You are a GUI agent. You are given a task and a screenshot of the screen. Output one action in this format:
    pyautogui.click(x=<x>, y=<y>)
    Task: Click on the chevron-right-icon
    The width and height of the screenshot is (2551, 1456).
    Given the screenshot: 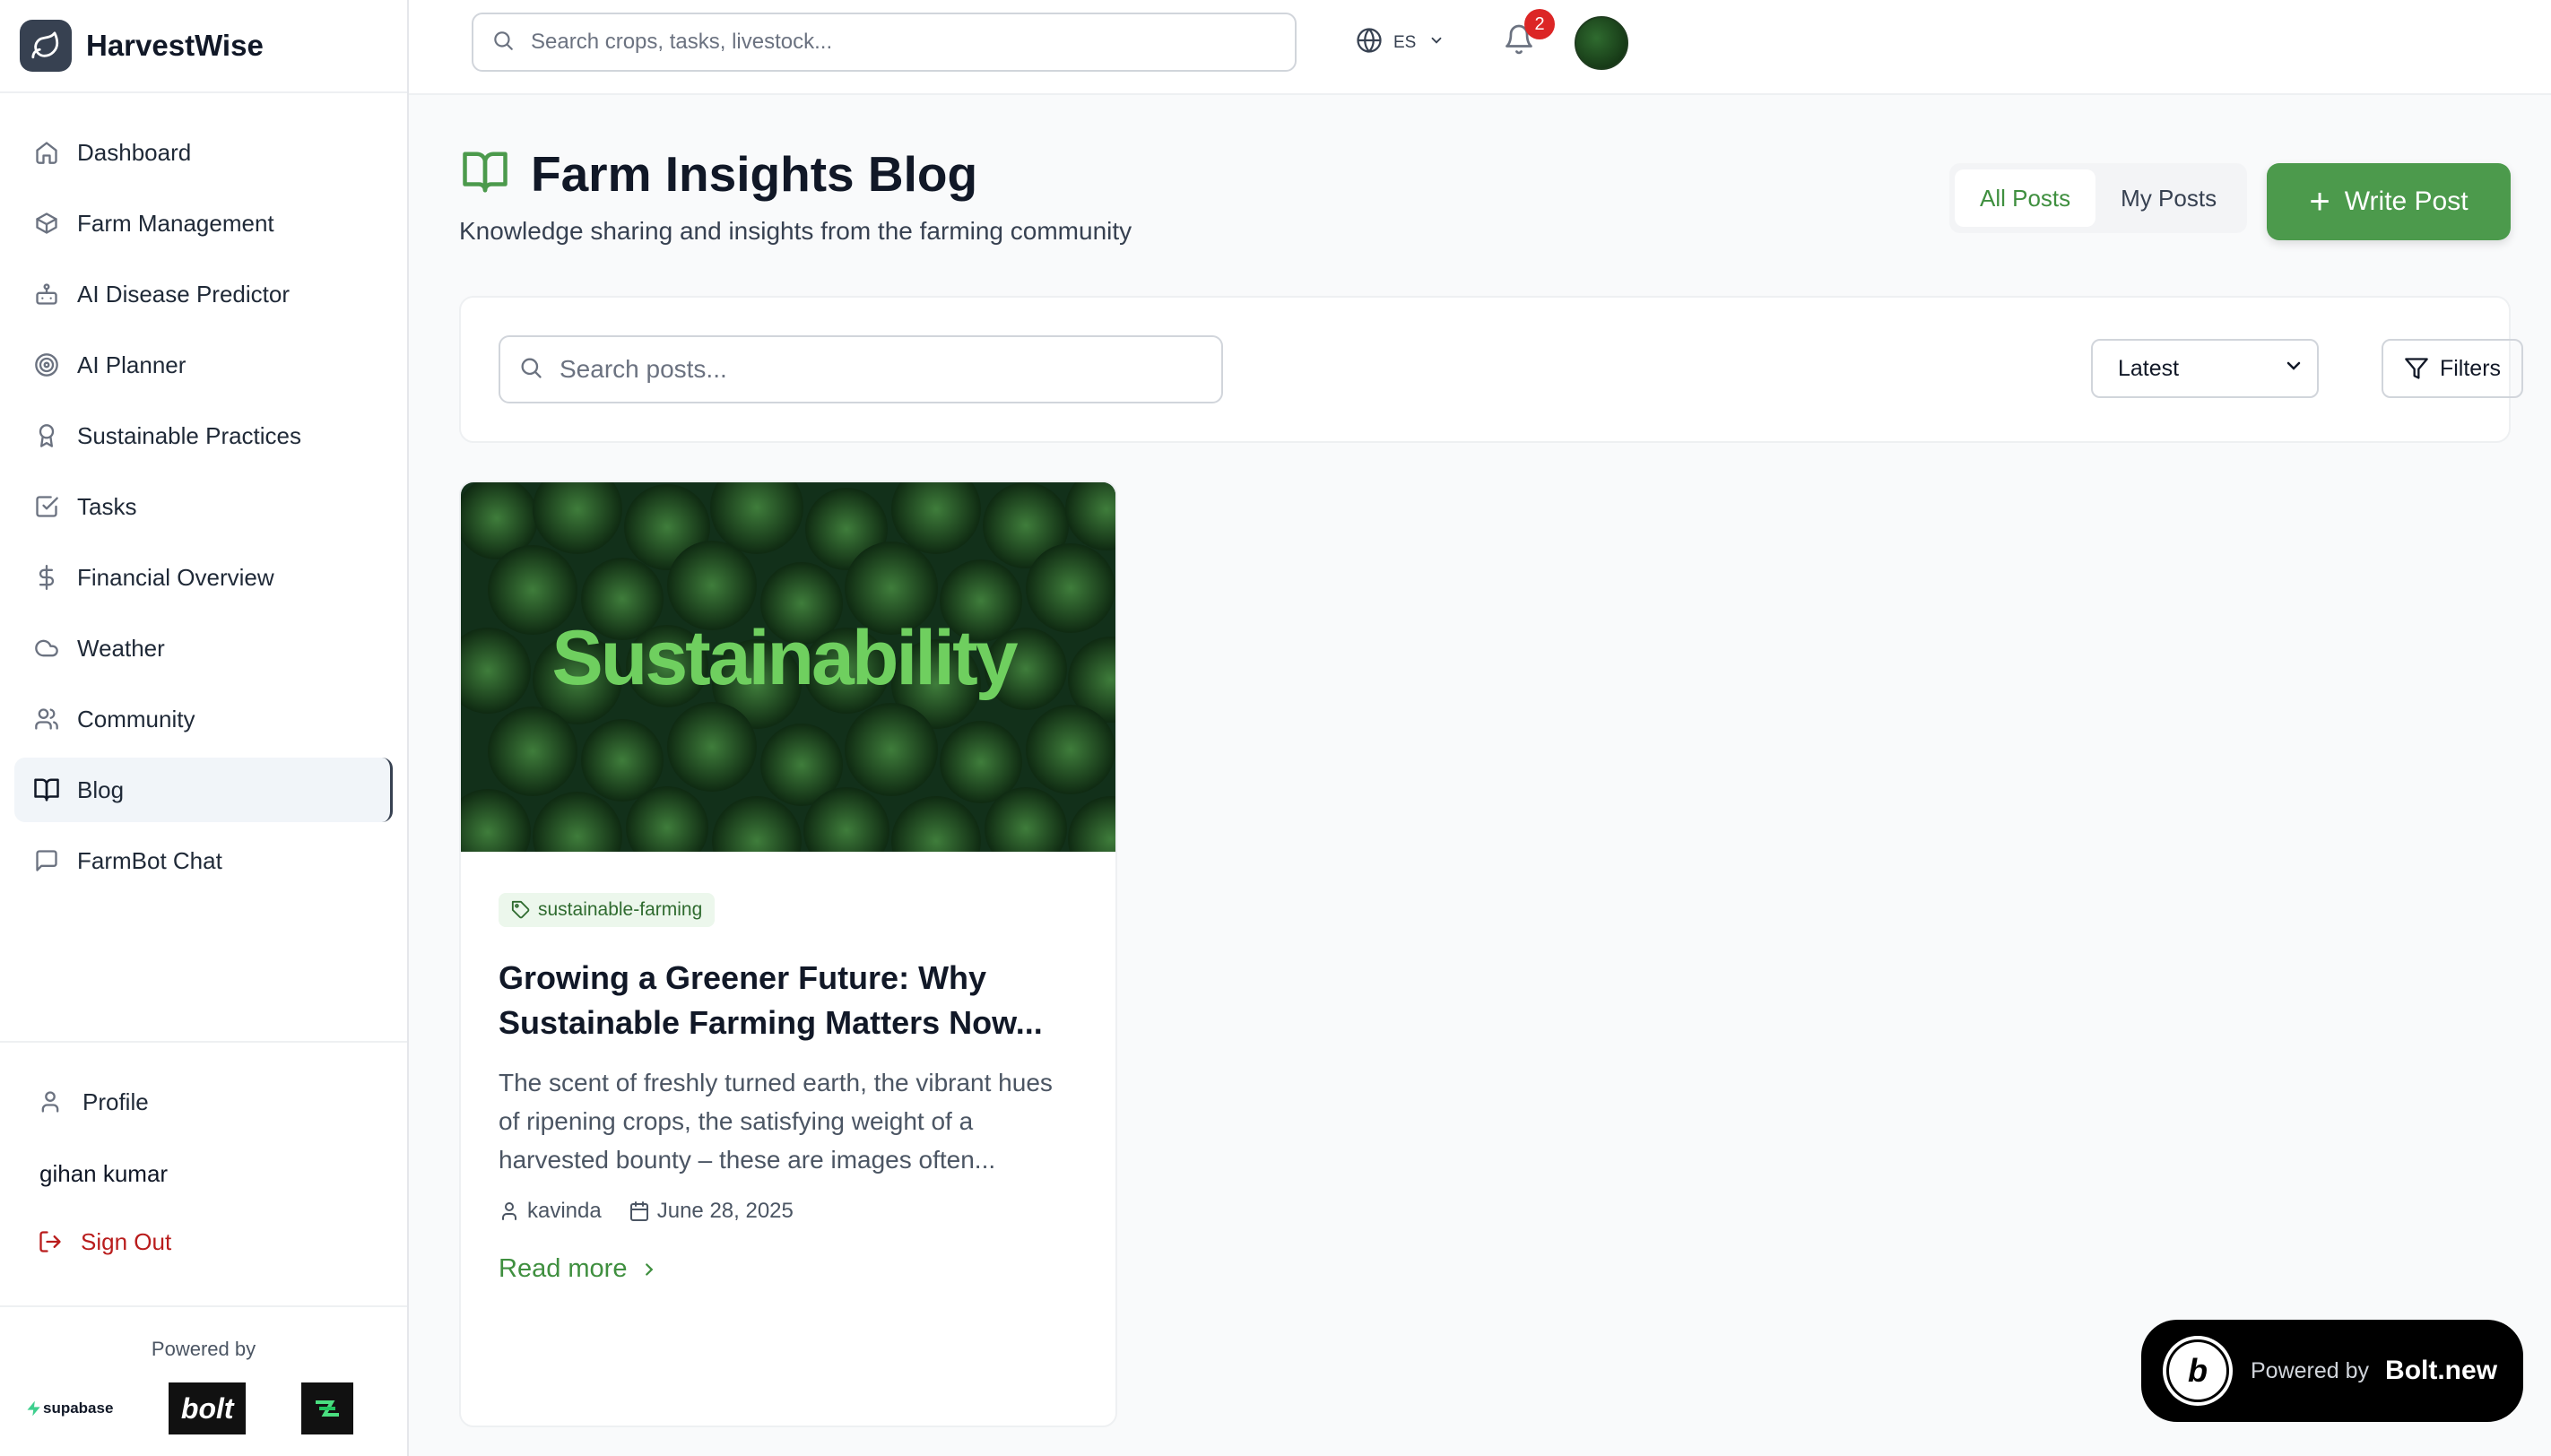 What is the action you would take?
    pyautogui.click(x=649, y=1269)
    